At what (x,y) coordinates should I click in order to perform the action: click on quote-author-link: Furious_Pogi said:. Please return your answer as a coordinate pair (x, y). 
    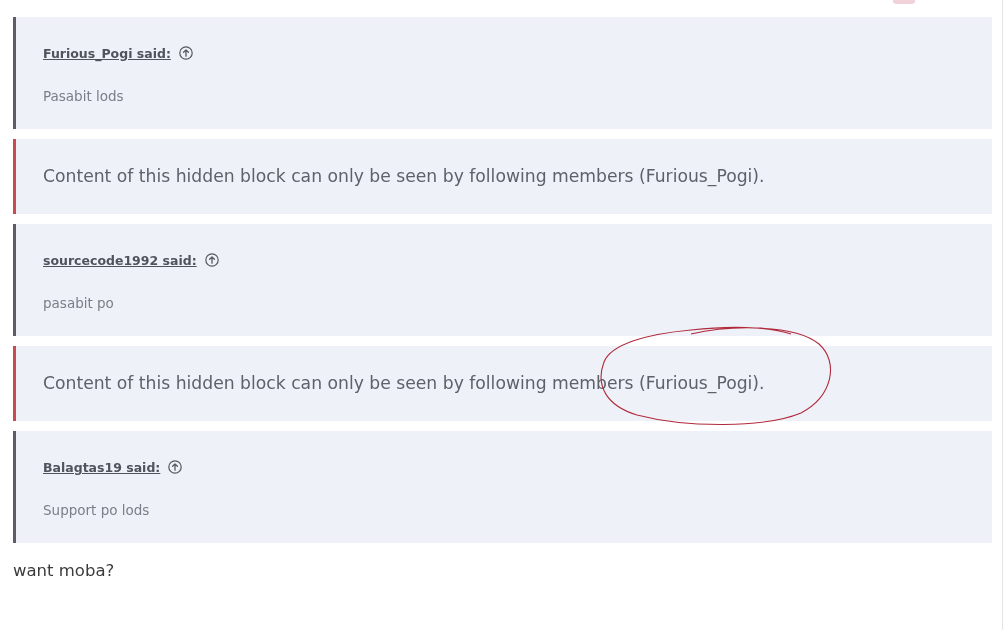
    Looking at the image, I should click on (107, 53).